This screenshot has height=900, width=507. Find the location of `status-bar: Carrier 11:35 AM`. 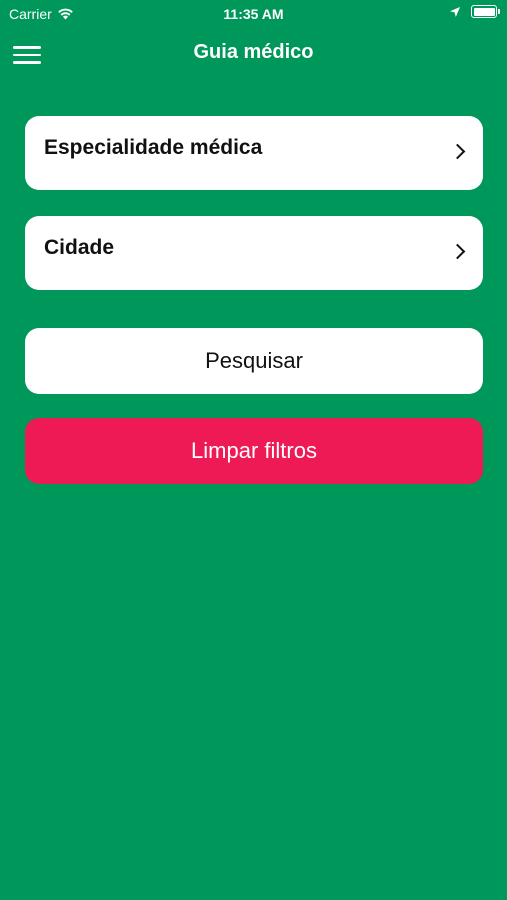

status-bar: Carrier 11:35 AM is located at coordinates (253, 14).